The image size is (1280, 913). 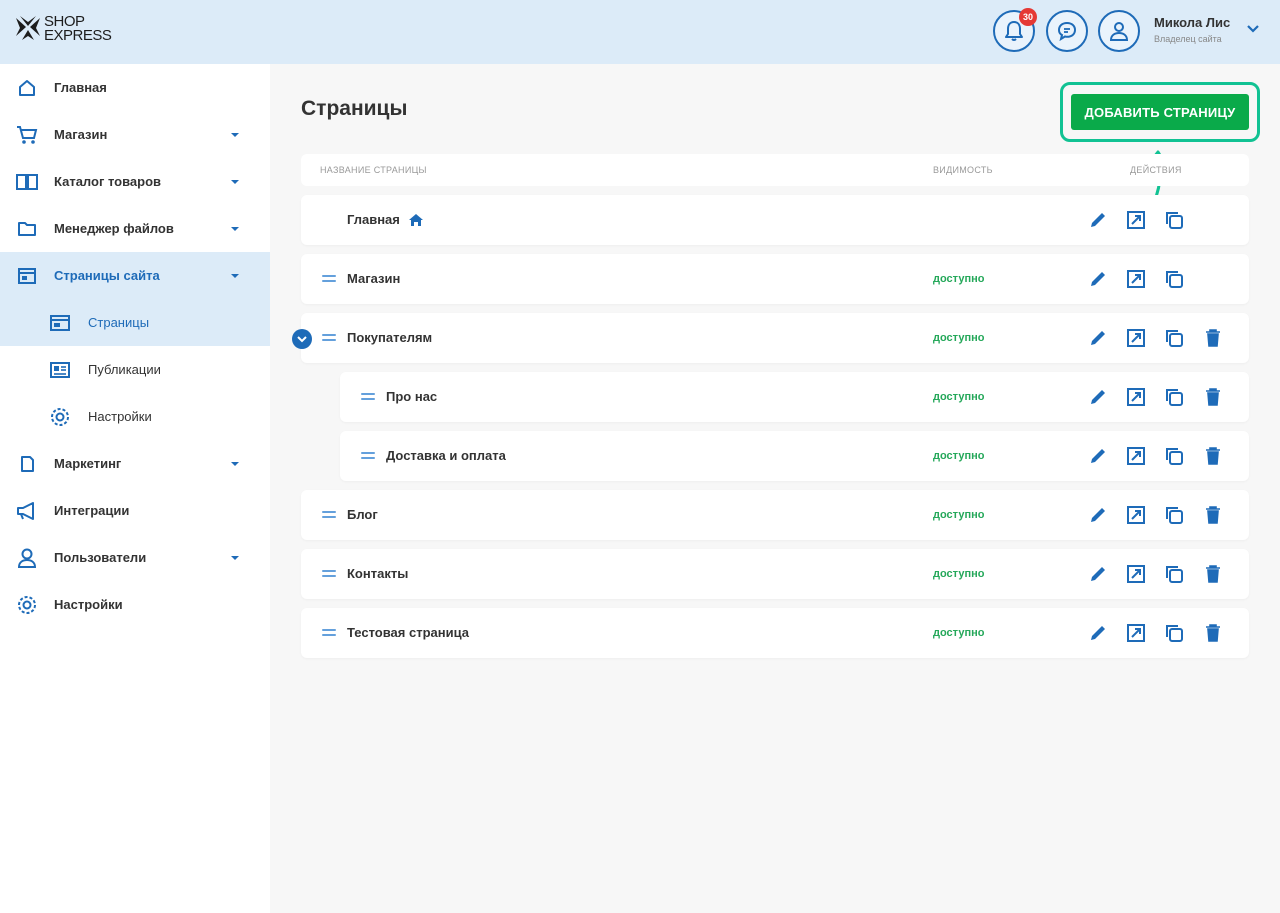 What do you see at coordinates (775, 220) in the screenshot?
I see `table-row: Главная` at bounding box center [775, 220].